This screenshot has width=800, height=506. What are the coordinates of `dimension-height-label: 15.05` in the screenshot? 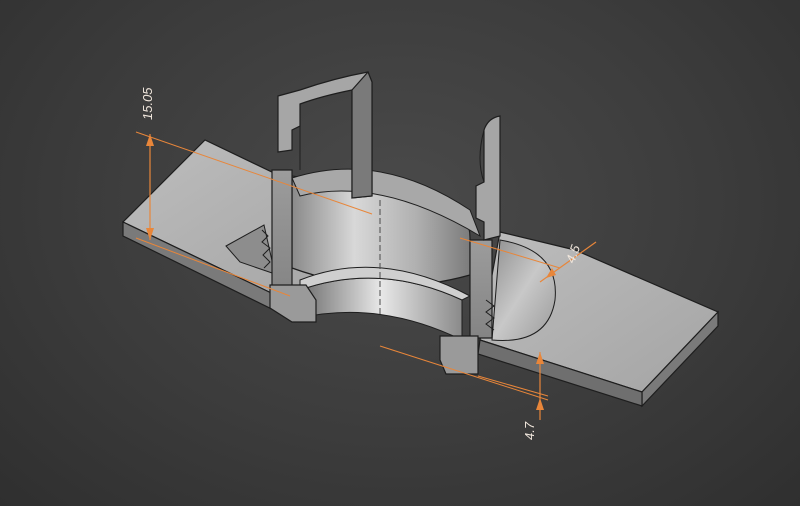 It's located at (147, 103).